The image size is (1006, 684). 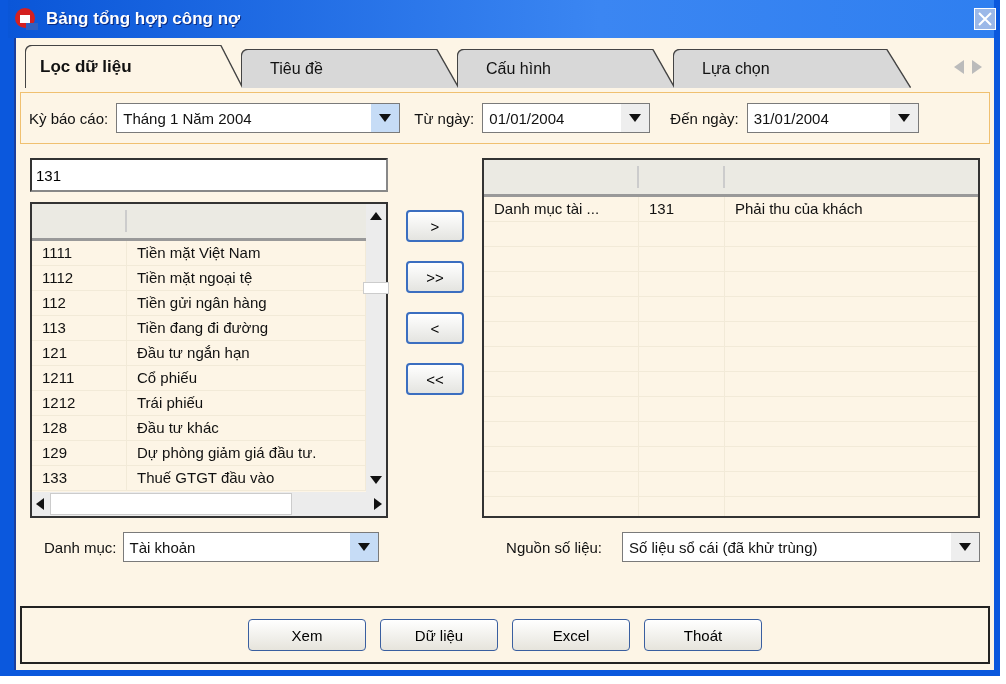 I want to click on to-date-dropdown: 31/01/2004, so click(x=832, y=118).